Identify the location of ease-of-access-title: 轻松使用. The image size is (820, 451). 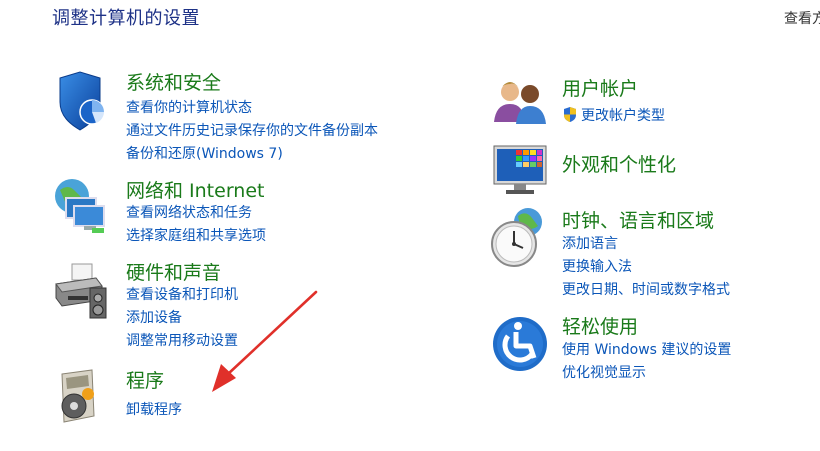
(600, 325).